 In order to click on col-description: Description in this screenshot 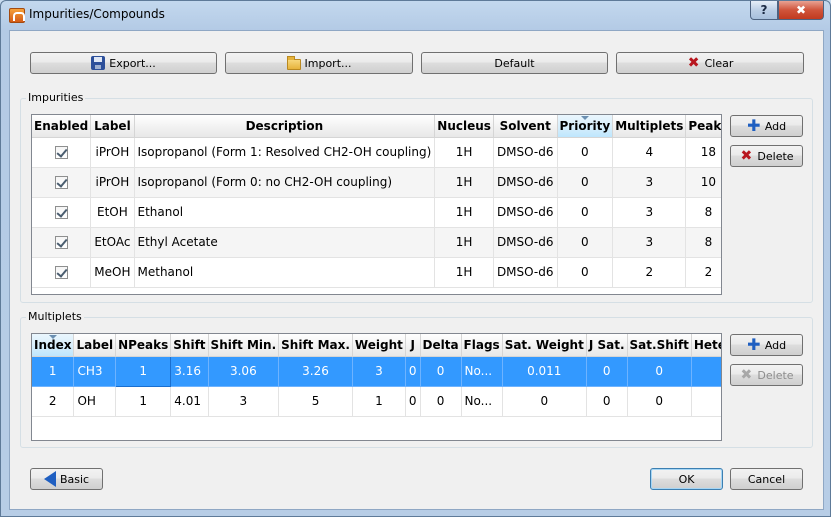, I will do `click(285, 126)`.